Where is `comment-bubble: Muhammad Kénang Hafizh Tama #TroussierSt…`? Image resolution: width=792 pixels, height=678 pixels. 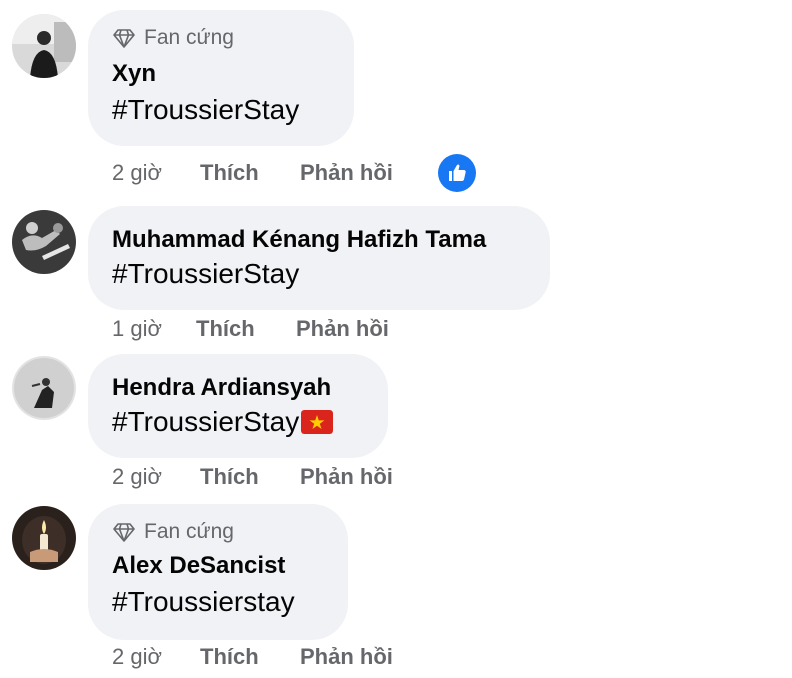 comment-bubble: Muhammad Kénang Hafizh Tama #TroussierSt… is located at coordinates (319, 258).